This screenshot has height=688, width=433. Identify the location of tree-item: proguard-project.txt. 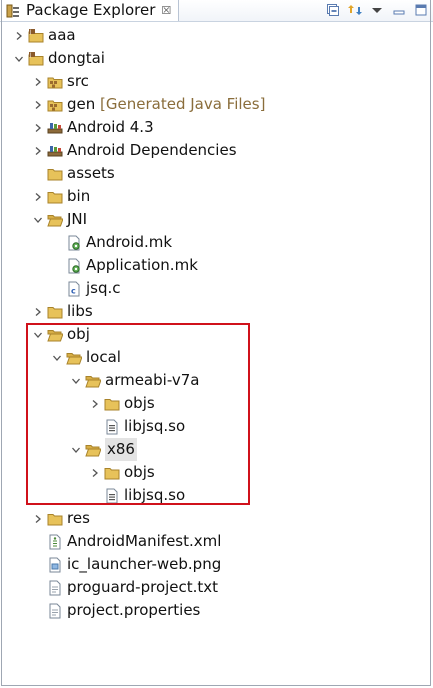
(124, 587).